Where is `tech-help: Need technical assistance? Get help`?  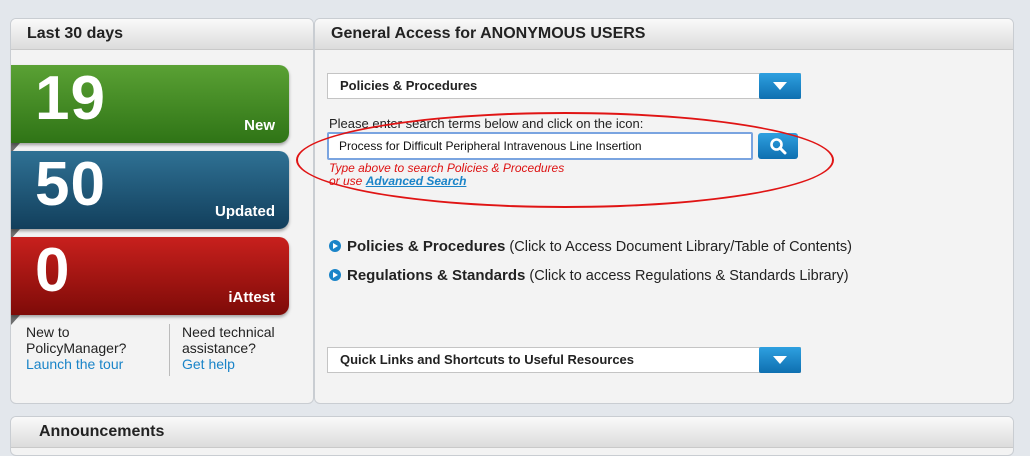
tech-help: Need technical assistance? Get help is located at coordinates (222, 350).